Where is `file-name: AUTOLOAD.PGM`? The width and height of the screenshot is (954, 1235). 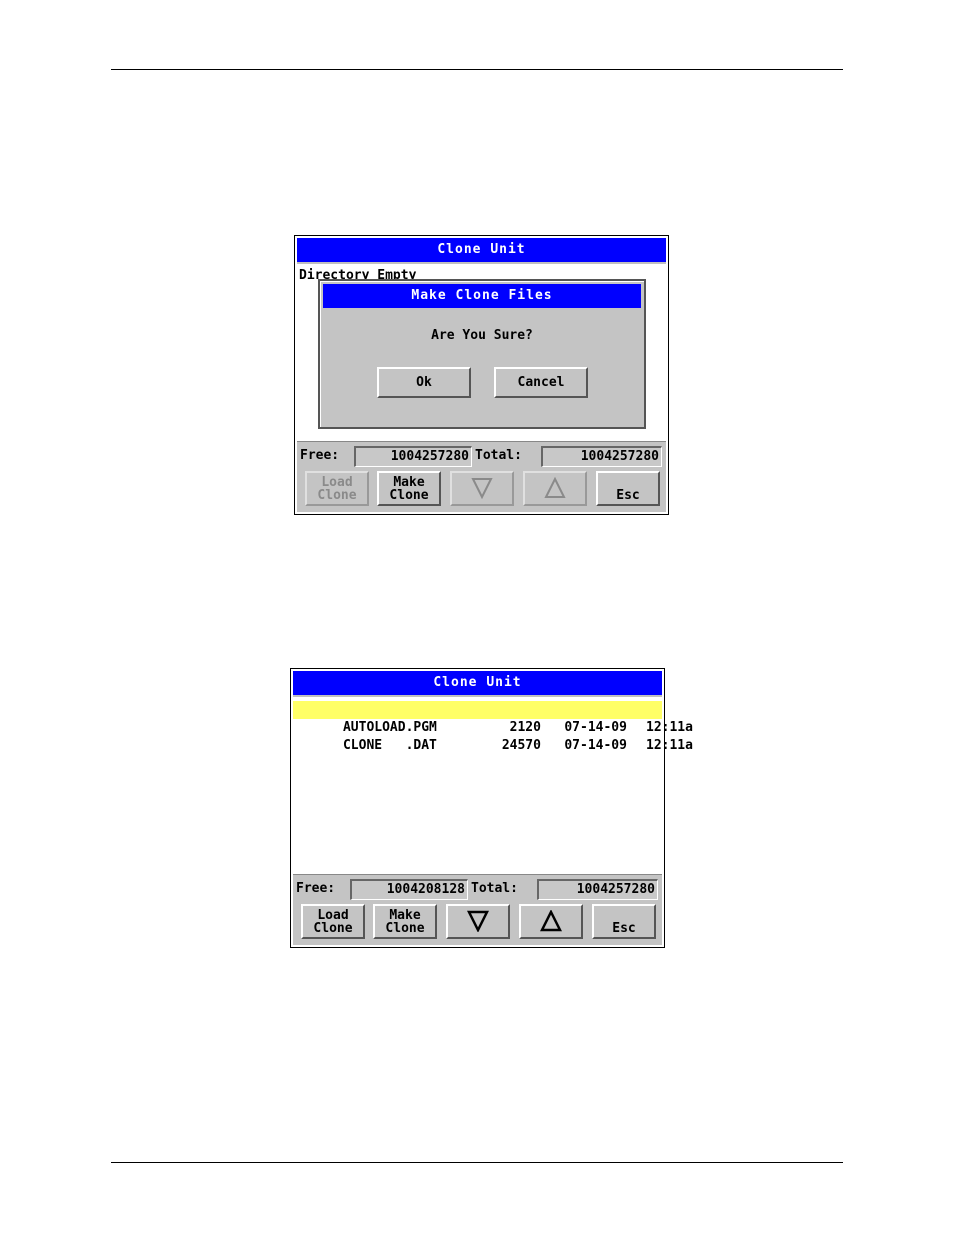 file-name: AUTOLOAD.PGM is located at coordinates (389, 727).